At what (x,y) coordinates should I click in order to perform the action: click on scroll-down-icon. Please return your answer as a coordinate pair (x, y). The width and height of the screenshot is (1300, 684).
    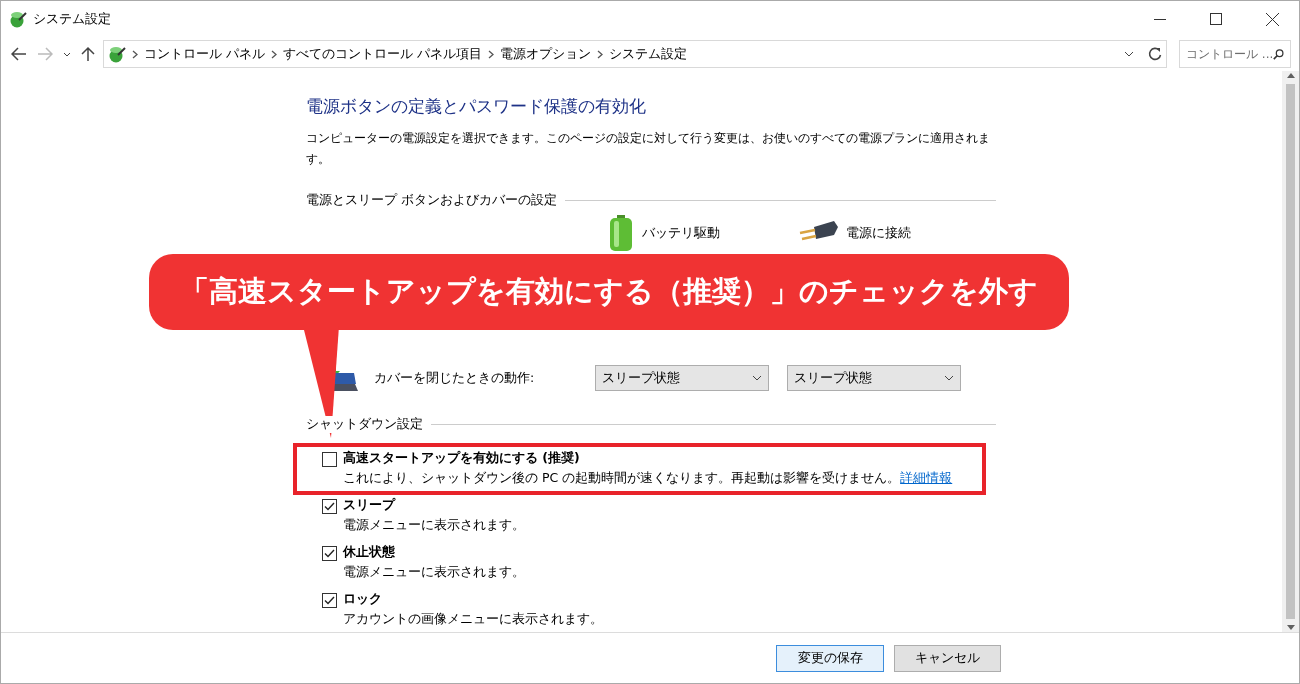
    Looking at the image, I should click on (1290, 627).